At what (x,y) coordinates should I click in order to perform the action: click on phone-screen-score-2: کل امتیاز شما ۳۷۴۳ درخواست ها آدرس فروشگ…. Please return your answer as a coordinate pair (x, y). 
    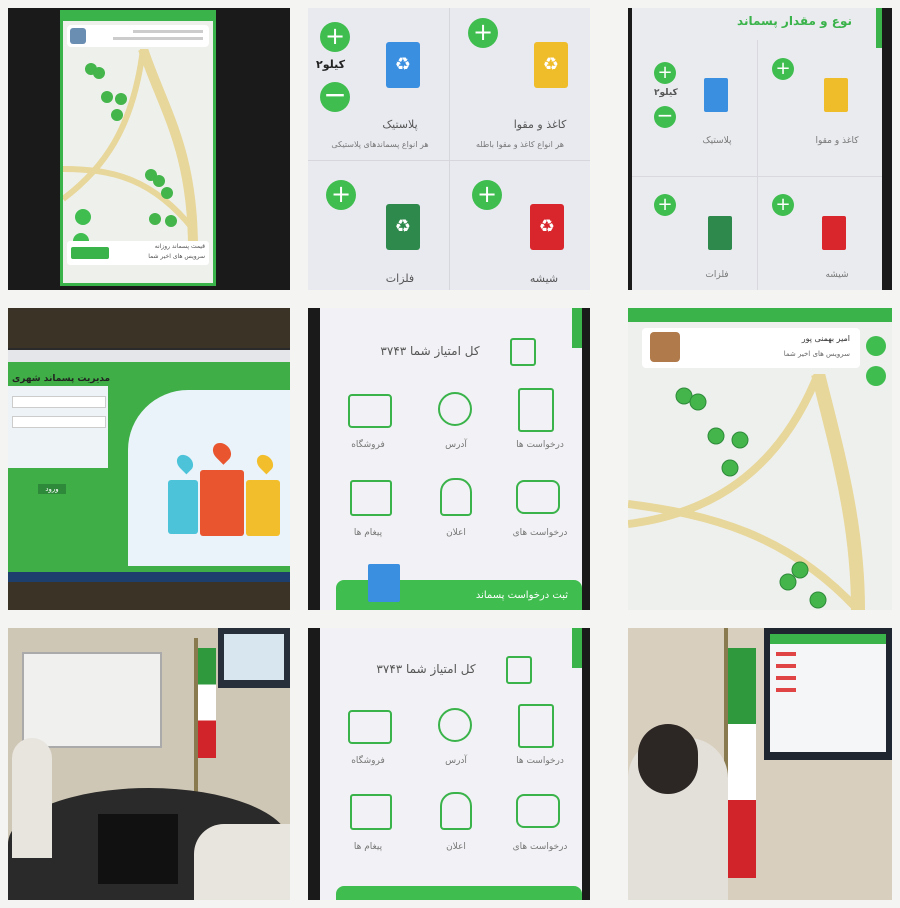
    Looking at the image, I should click on (451, 764).